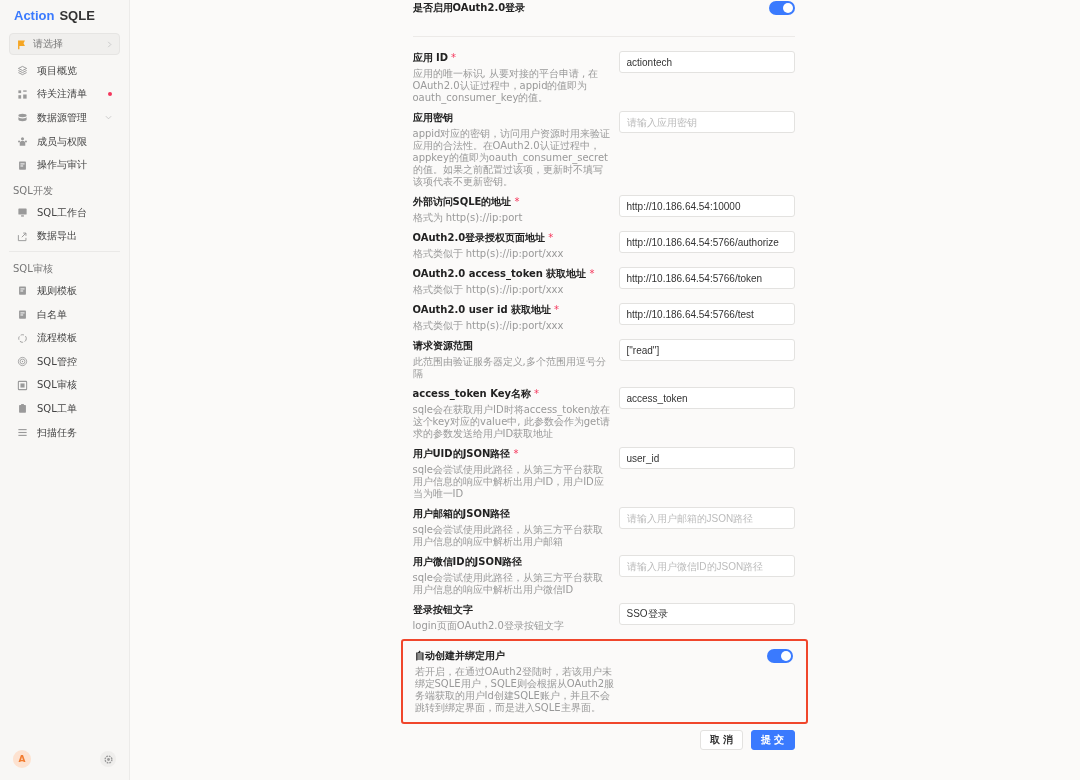 The image size is (1080, 780). Describe the element at coordinates (64, 44) in the screenshot. I see `project-select: 请选择` at that location.